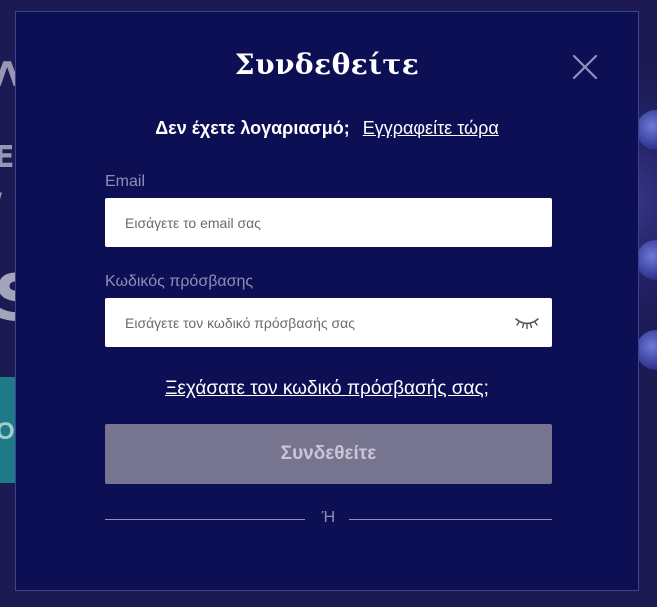  I want to click on email-field-wrapper, so click(328, 222).